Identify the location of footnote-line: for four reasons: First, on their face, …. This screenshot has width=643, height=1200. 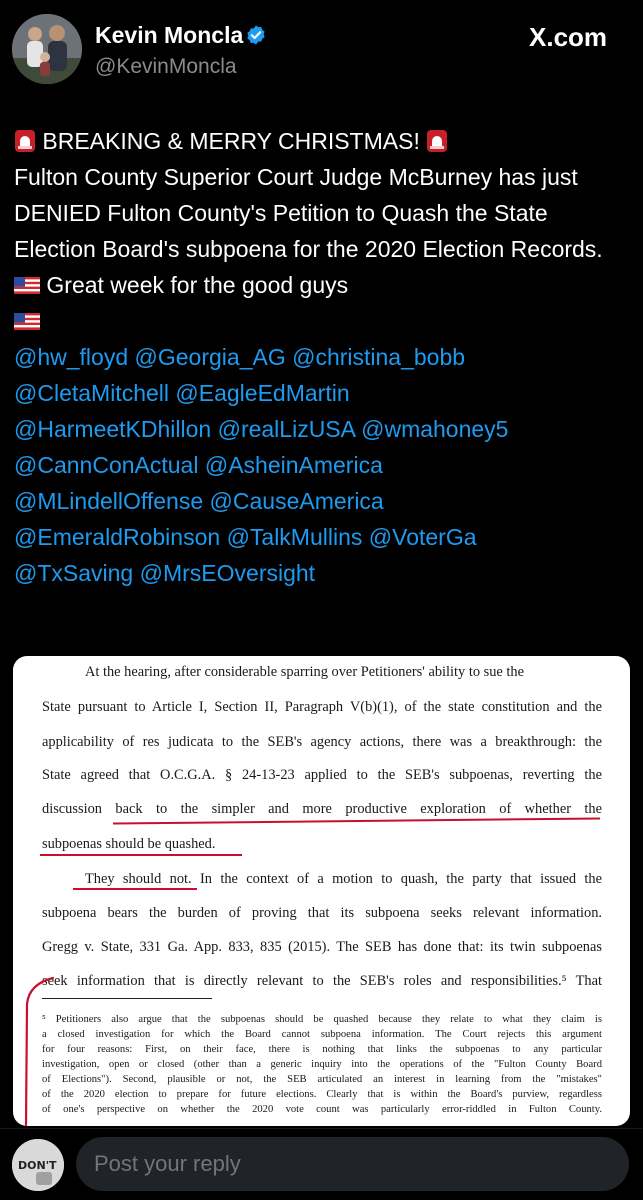
(322, 1049).